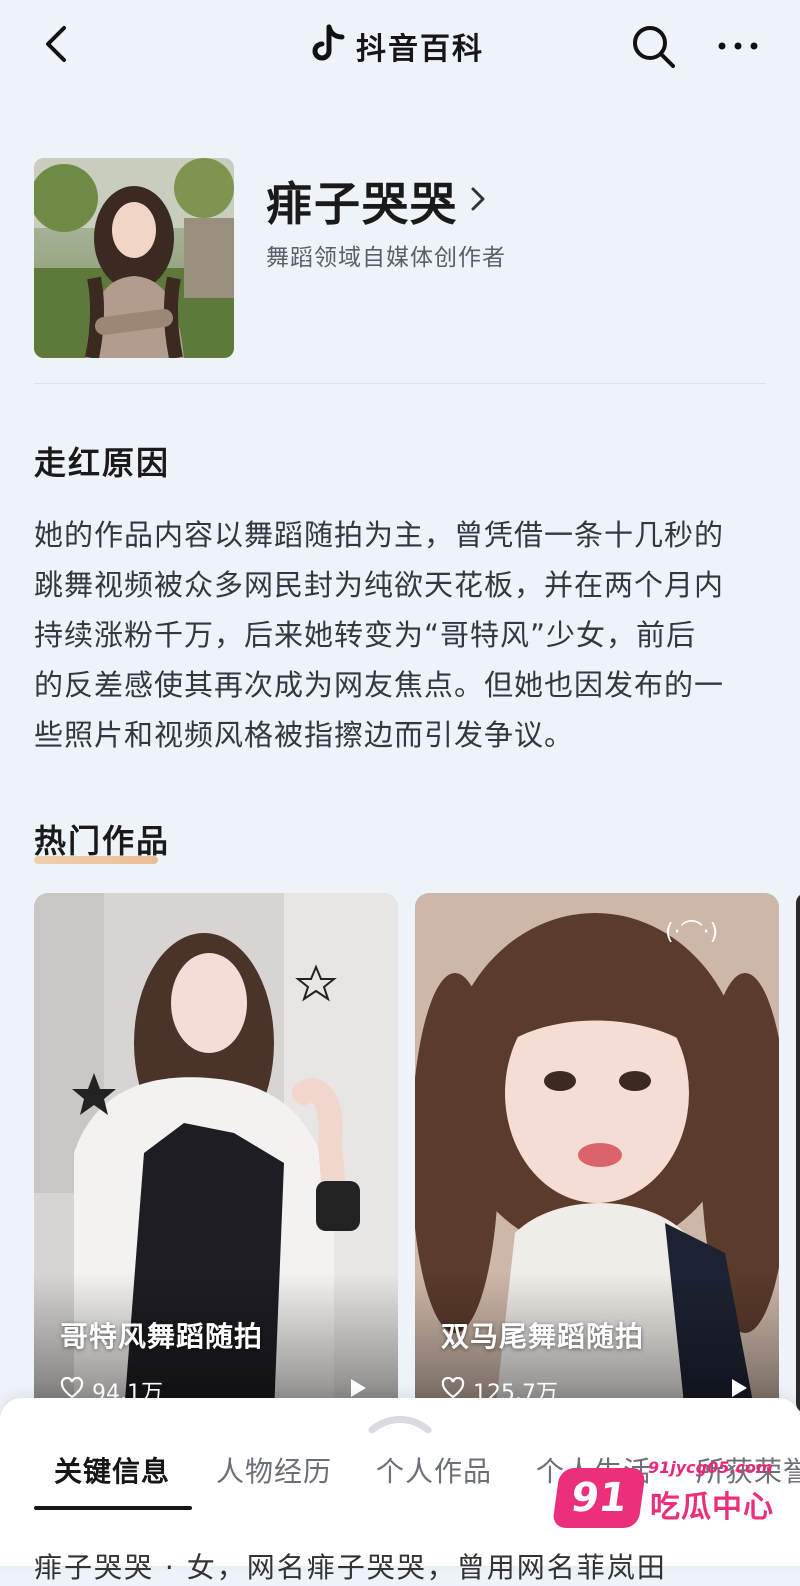 Image resolution: width=800 pixels, height=1586 pixels. I want to click on reason-line: 跳舞视频被众多网民封为纯欲天花板，并在两个月内, so click(379, 585).